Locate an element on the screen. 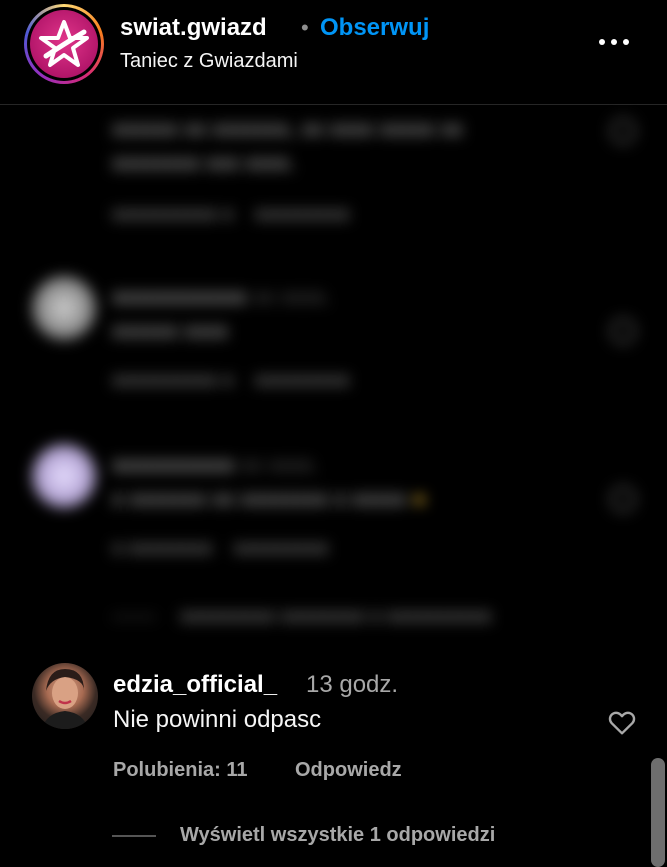 This screenshot has width=667, height=867. account-username: swiat.gwiazd is located at coordinates (193, 28).